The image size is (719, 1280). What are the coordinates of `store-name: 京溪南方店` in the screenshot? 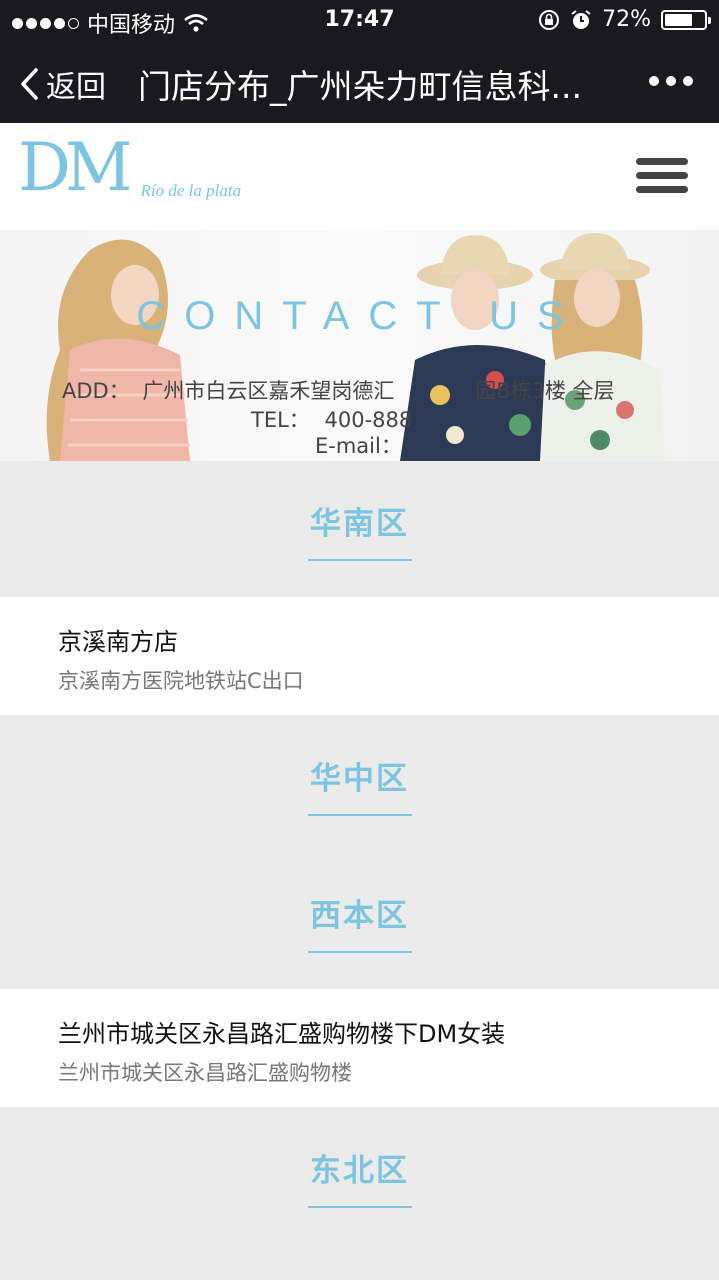 It's located at (118, 642).